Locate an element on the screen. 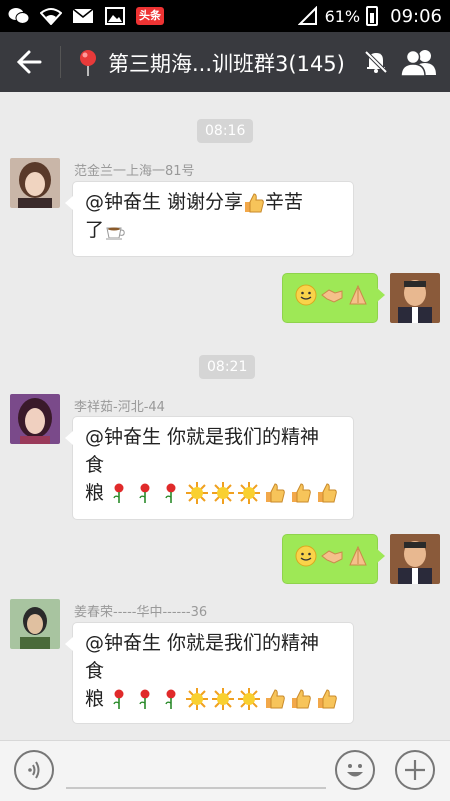 The height and width of the screenshot is (801, 450). time-badge: 08:16 is located at coordinates (225, 131).